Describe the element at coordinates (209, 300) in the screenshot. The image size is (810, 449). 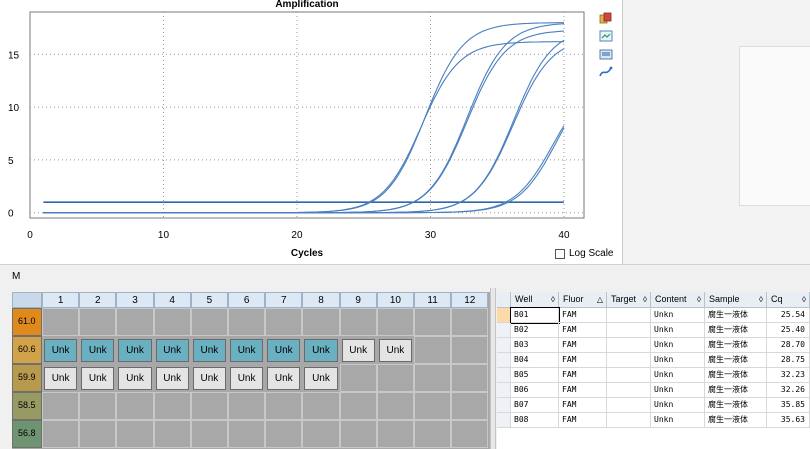
I see `plate-column-header: 5` at that location.